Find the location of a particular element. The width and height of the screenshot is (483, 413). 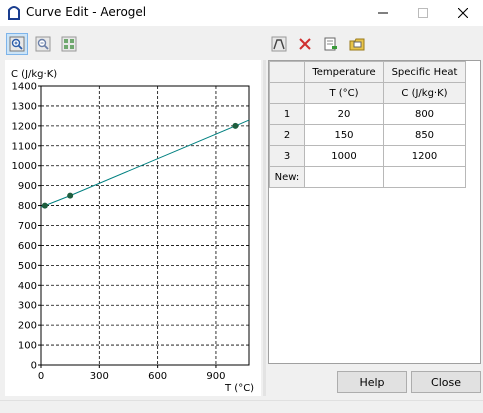

splitter is located at coordinates (264, 228).